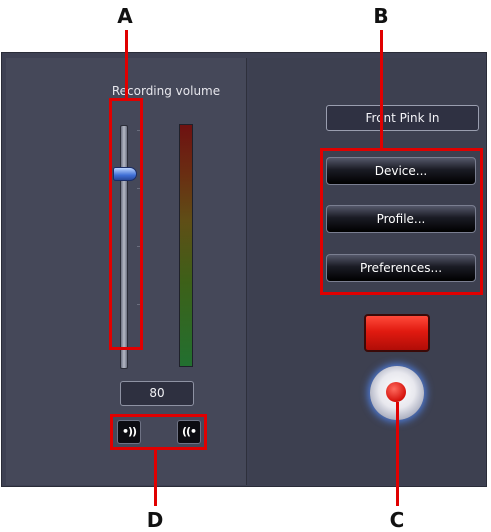 This screenshot has width=491, height=532. What do you see at coordinates (125, 174) in the screenshot?
I see `volume-slider-thumb` at bounding box center [125, 174].